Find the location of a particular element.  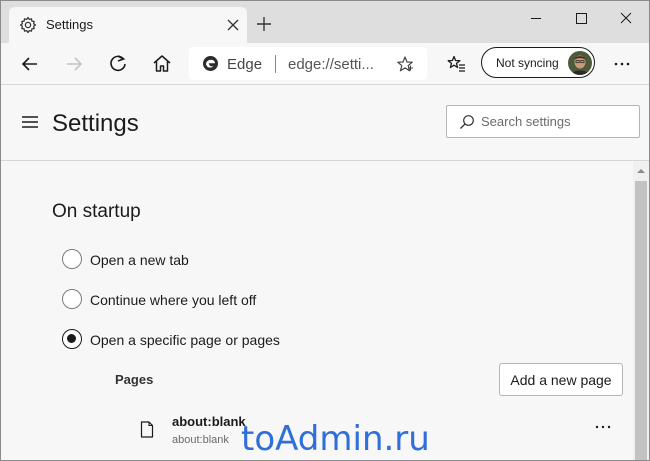

section-title: On startup is located at coordinates (96, 211).